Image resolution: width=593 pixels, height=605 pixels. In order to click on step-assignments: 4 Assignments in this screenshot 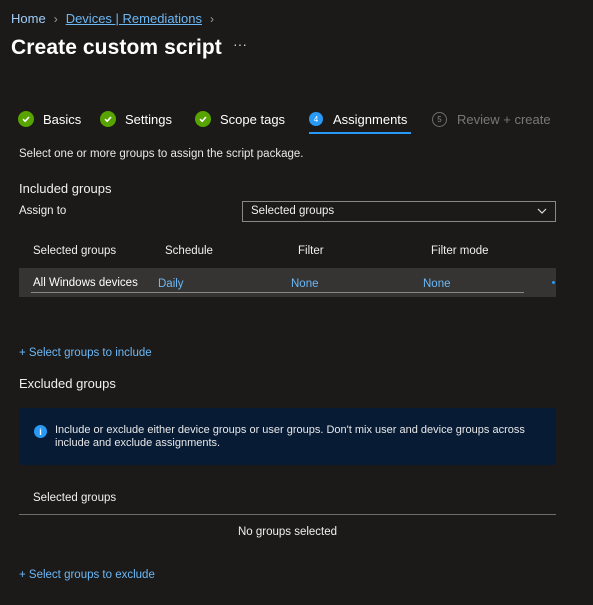, I will do `click(358, 119)`.